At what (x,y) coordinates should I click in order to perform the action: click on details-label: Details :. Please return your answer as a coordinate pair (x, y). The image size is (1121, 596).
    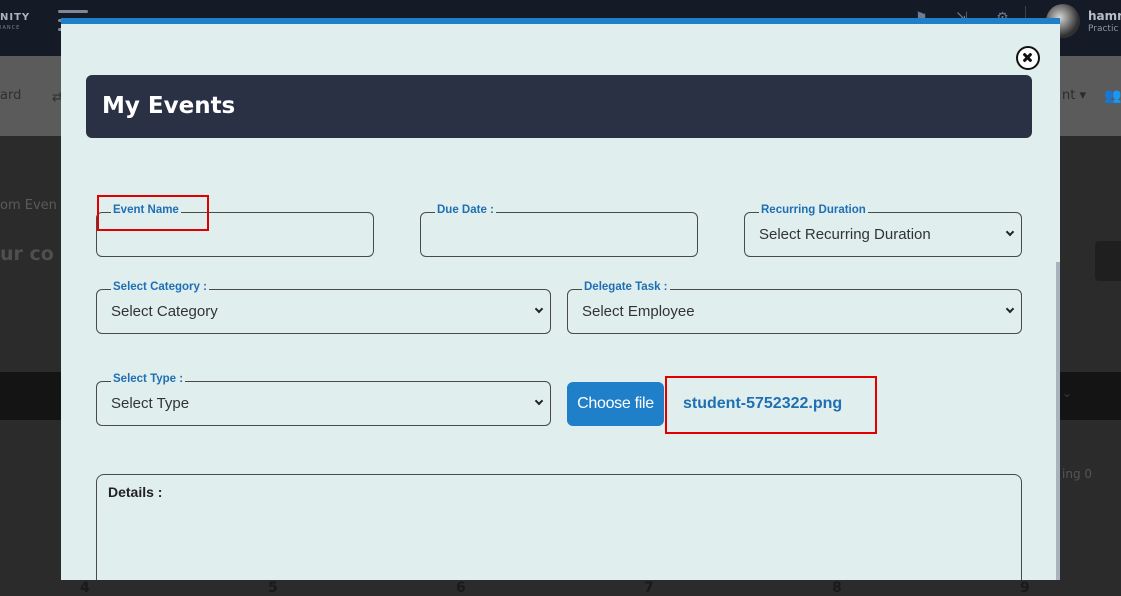
    Looking at the image, I should click on (135, 492).